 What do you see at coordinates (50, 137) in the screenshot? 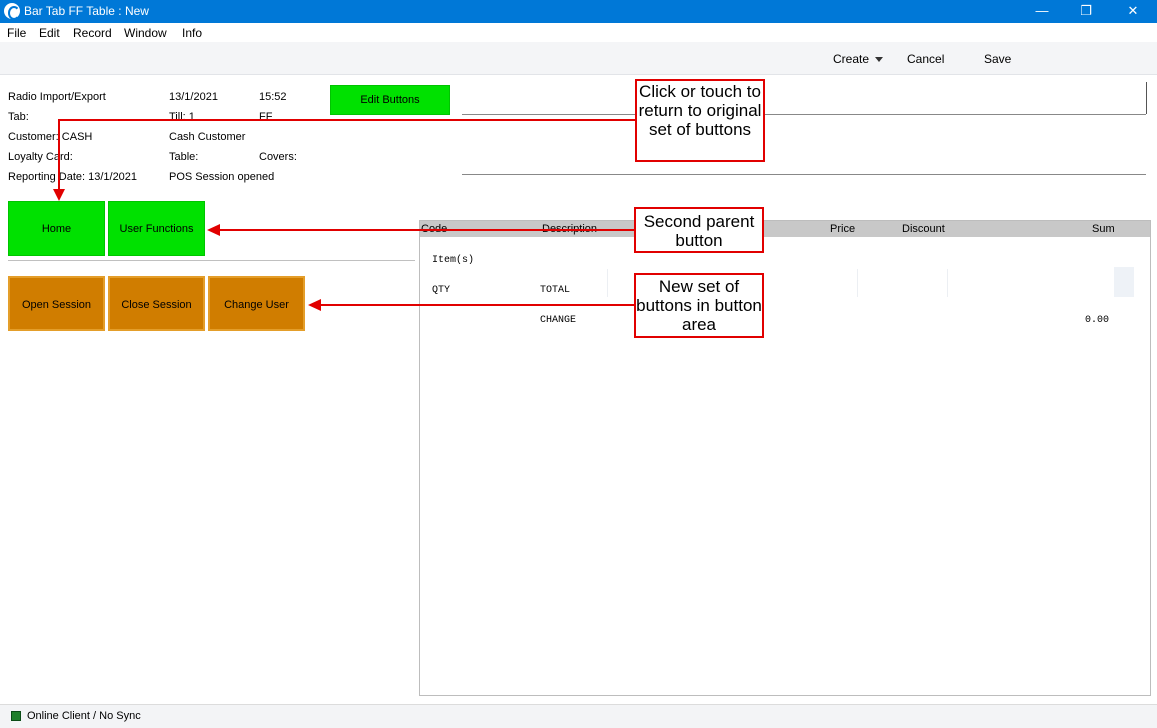
I see `customer-label: Customer: CASH` at bounding box center [50, 137].